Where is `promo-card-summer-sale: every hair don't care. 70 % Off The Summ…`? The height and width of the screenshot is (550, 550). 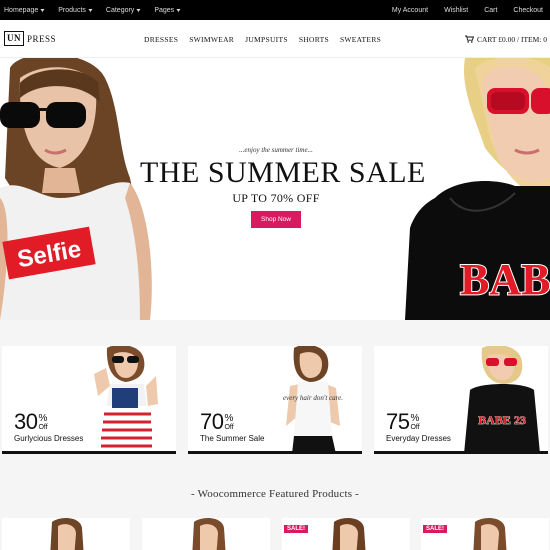 promo-card-summer-sale: every hair don't care. 70 % Off The Summ… is located at coordinates (275, 400).